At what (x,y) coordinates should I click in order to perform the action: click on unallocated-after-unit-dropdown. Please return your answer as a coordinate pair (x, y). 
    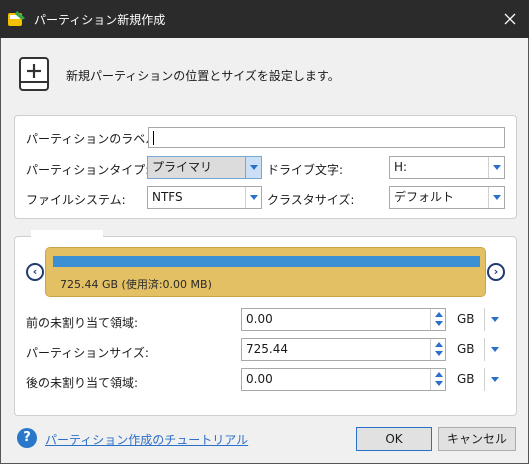
    Looking at the image, I should click on (495, 379).